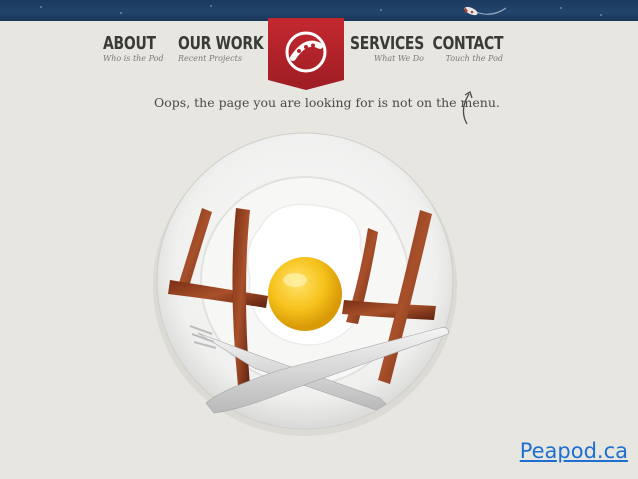  I want to click on nav-services: SERVICES What We Do, so click(381, 49).